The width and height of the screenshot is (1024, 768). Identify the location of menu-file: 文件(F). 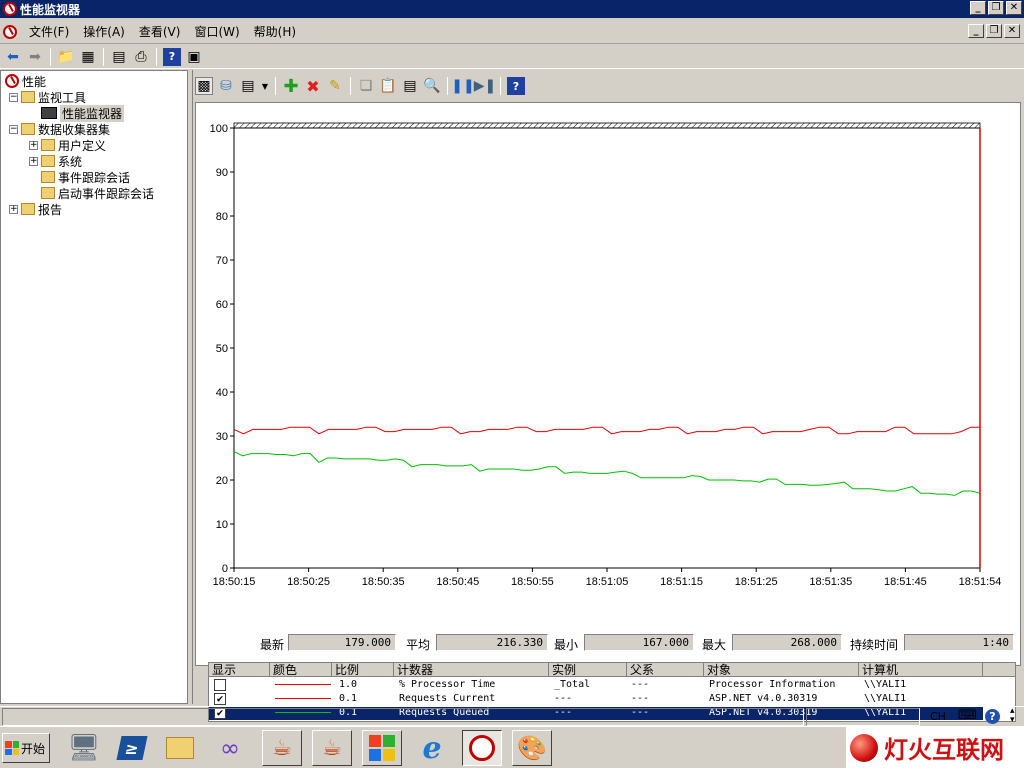
(49, 31).